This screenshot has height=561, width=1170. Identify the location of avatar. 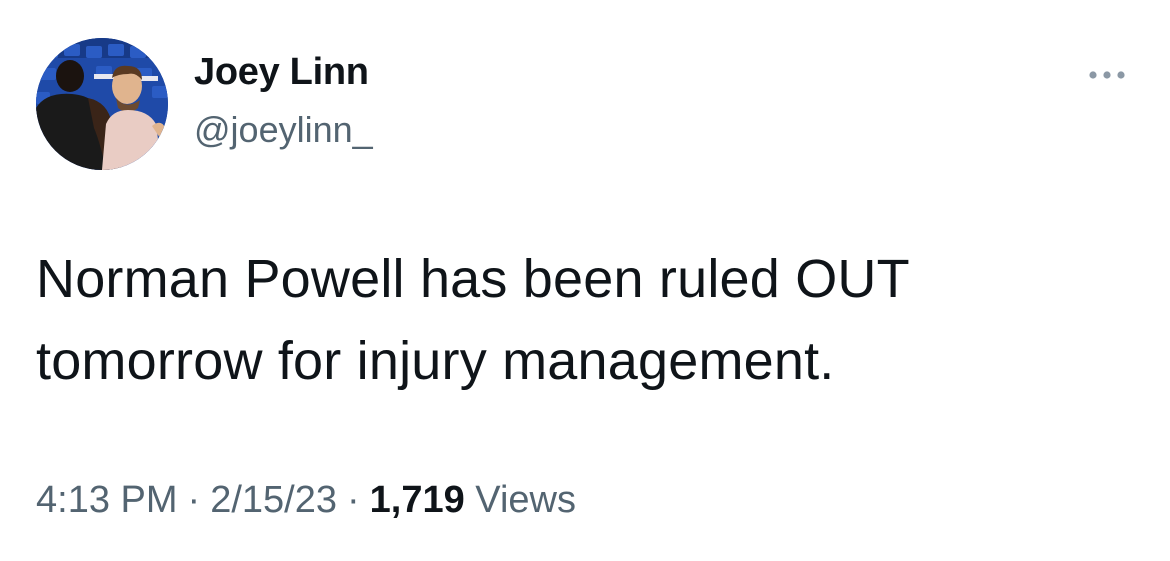
(102, 104).